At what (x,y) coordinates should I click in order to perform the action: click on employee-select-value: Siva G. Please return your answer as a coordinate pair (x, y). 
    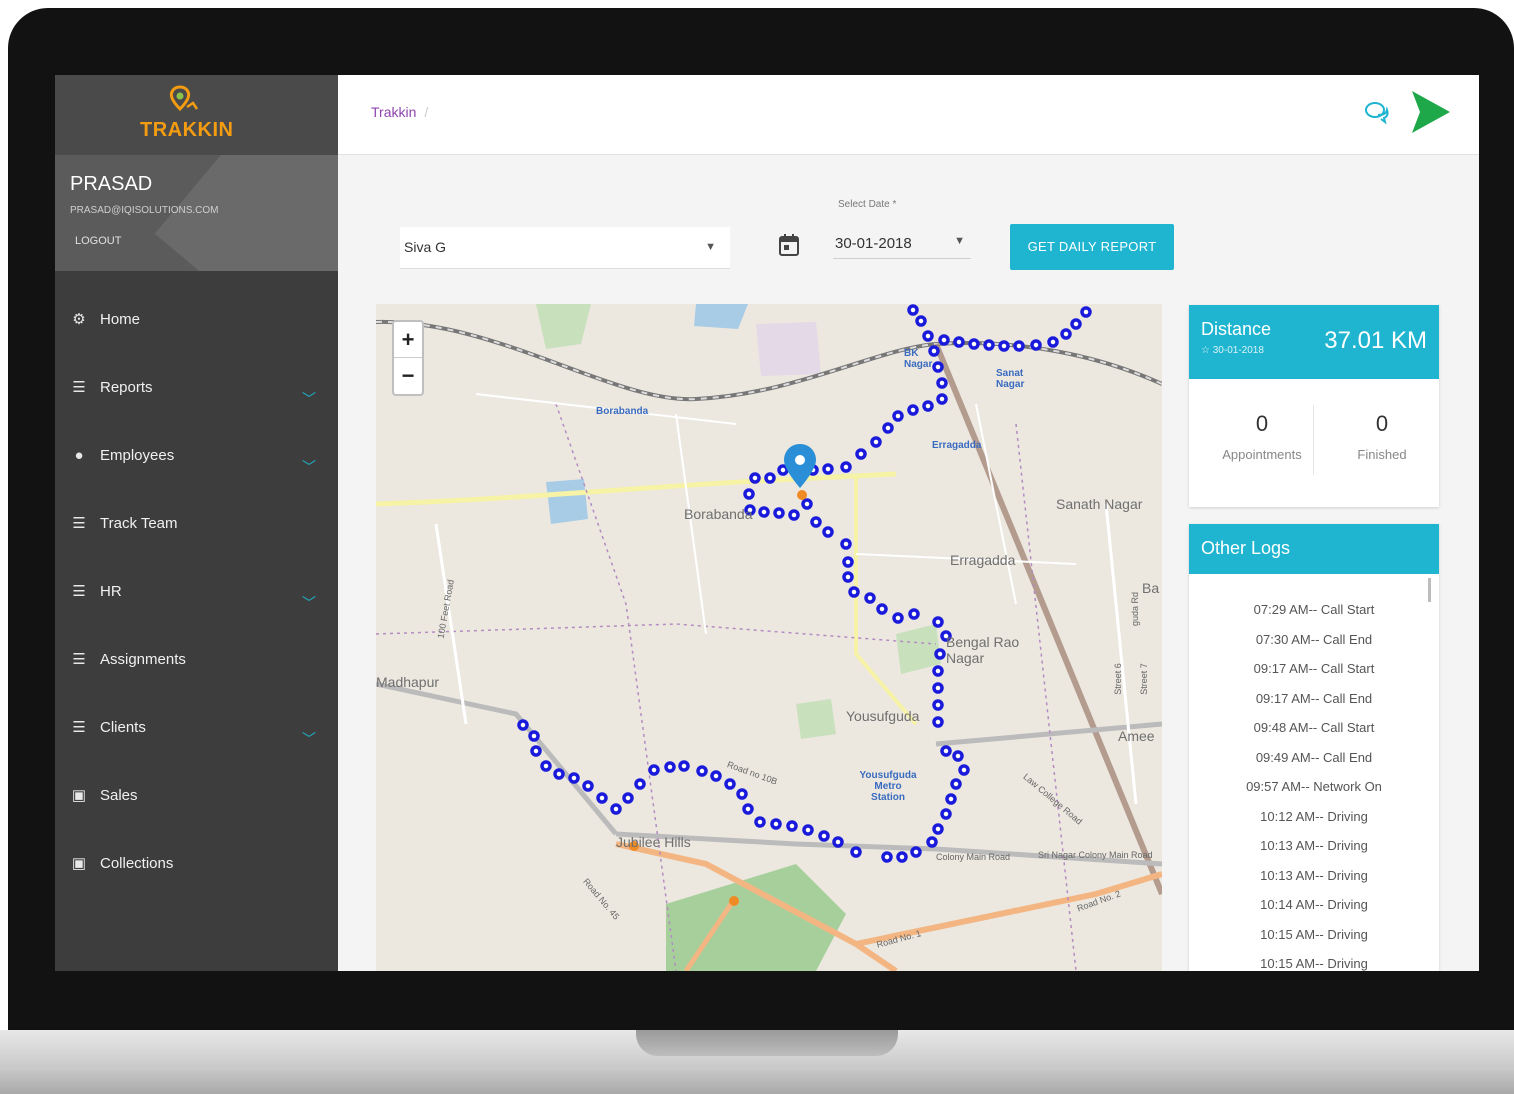
    Looking at the image, I should click on (425, 247).